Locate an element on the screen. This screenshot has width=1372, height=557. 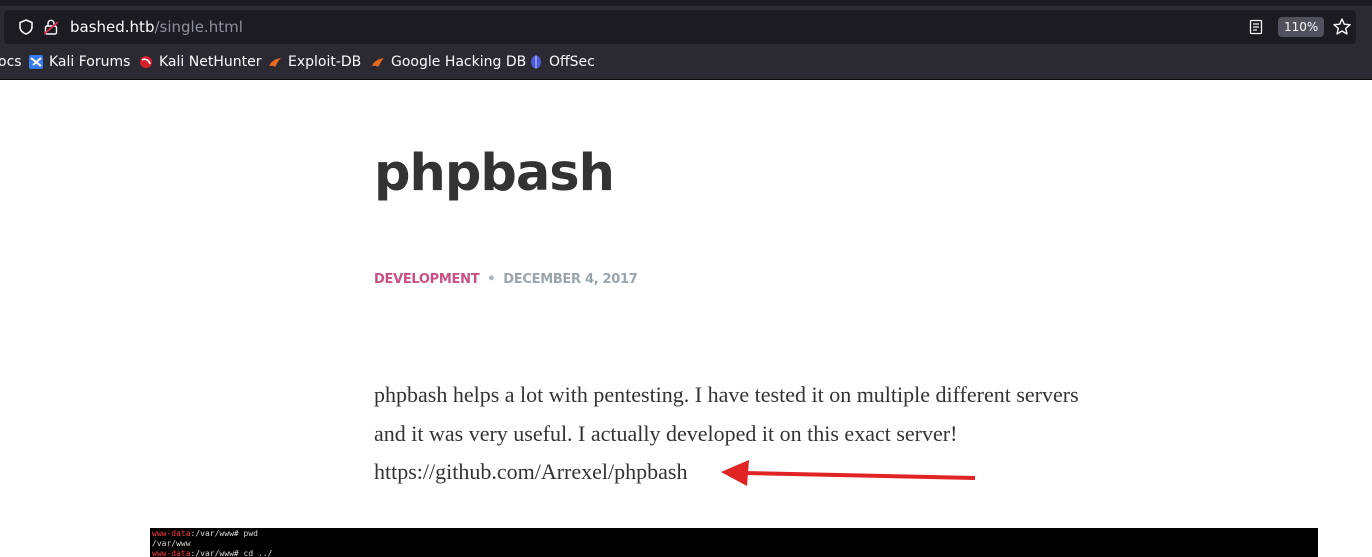
page-scrollbar is located at coordinates (1365, 318).